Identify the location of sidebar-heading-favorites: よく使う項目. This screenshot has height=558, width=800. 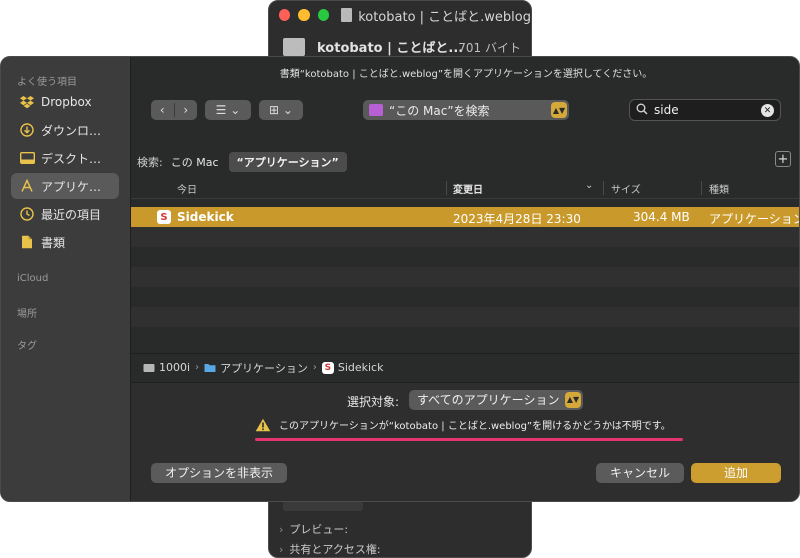
(47, 82).